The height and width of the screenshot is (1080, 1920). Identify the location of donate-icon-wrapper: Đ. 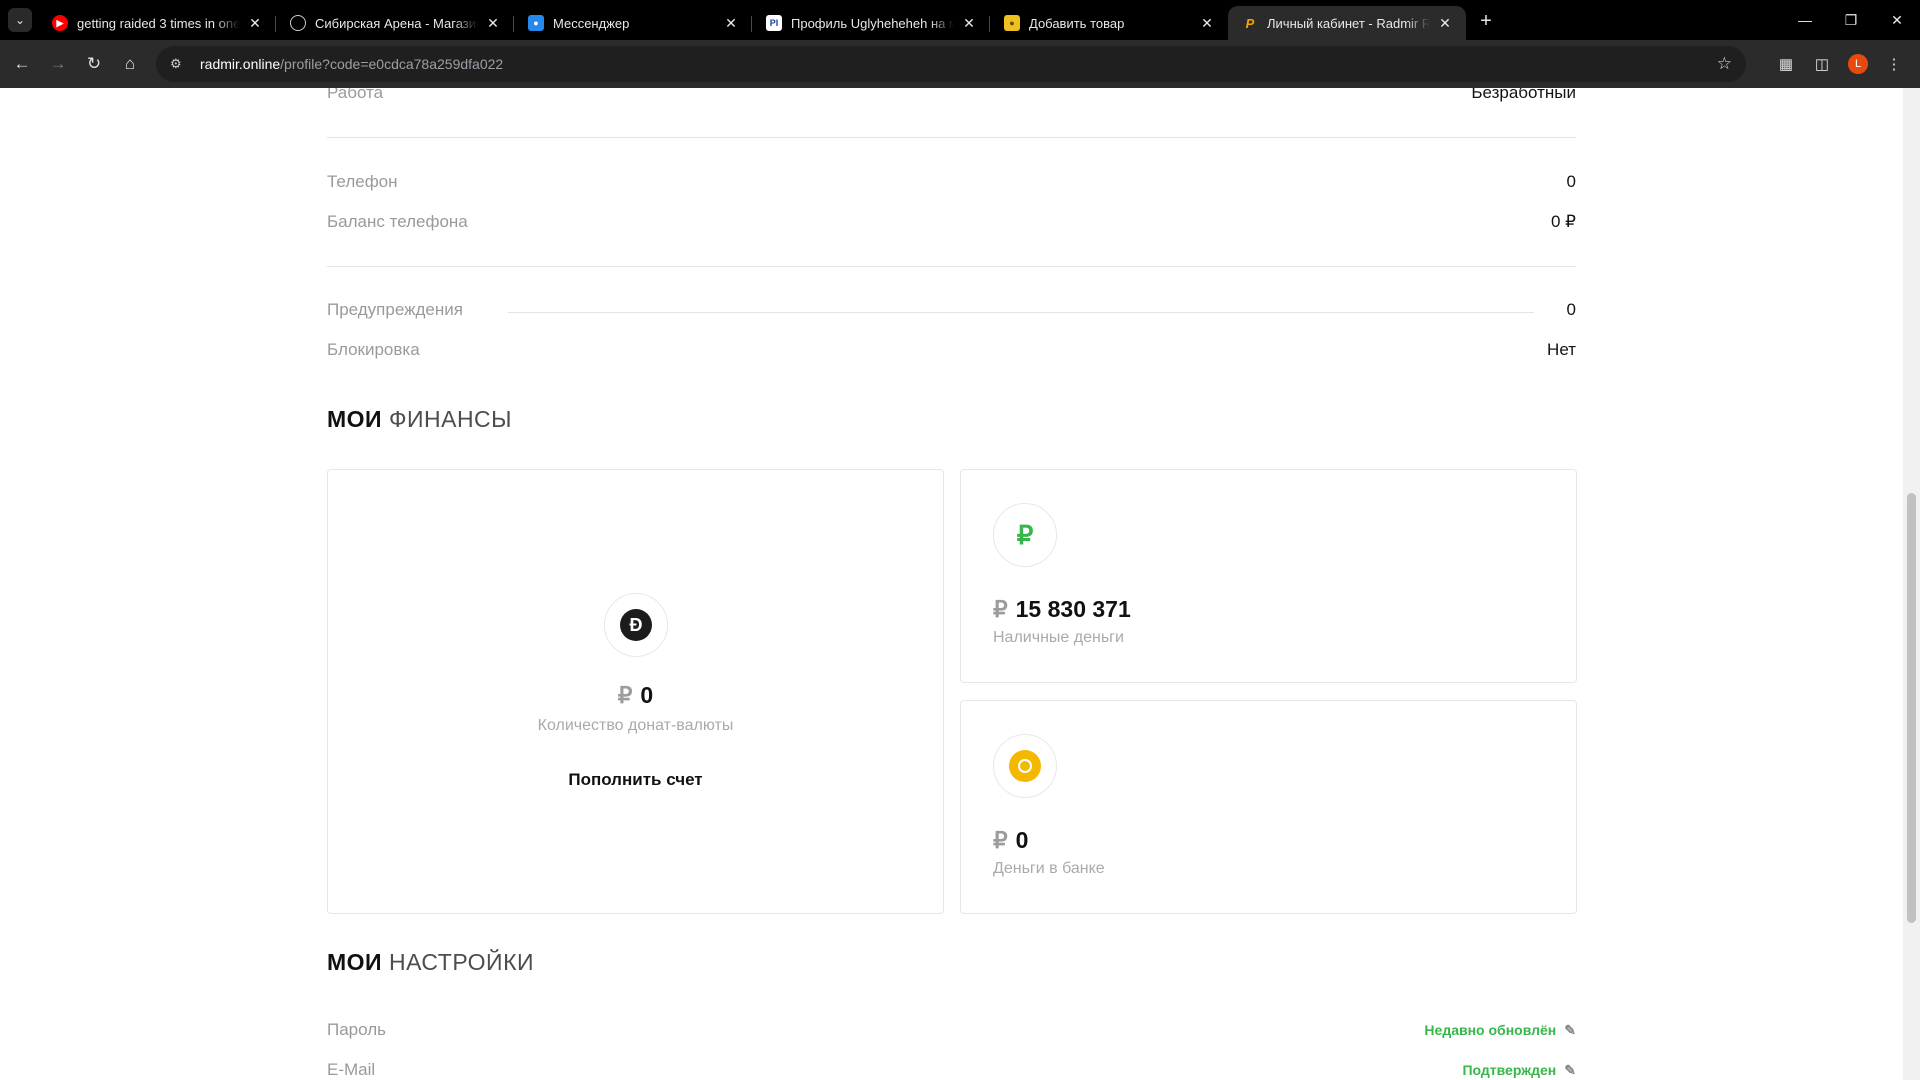
(636, 625).